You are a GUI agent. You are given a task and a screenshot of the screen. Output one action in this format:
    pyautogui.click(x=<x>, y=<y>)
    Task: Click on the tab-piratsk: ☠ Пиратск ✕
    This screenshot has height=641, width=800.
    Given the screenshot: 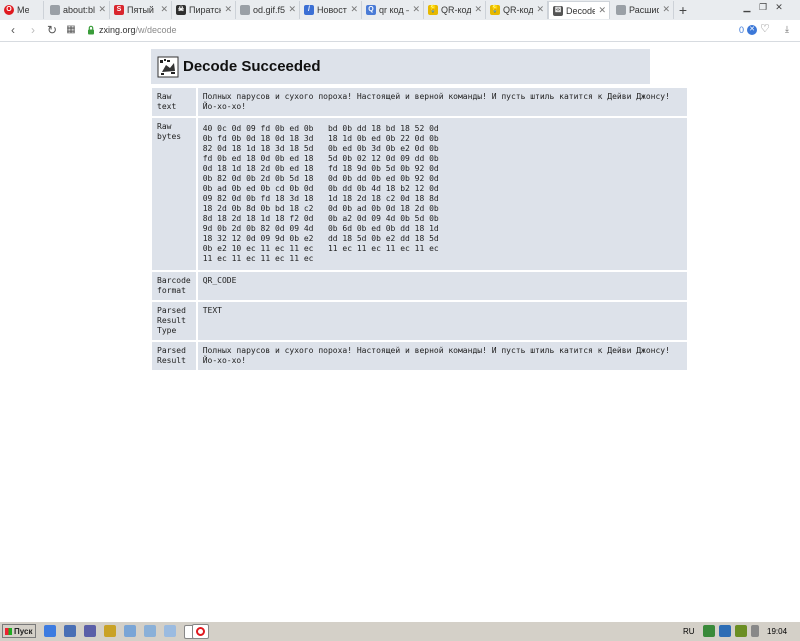 What is the action you would take?
    pyautogui.click(x=204, y=10)
    